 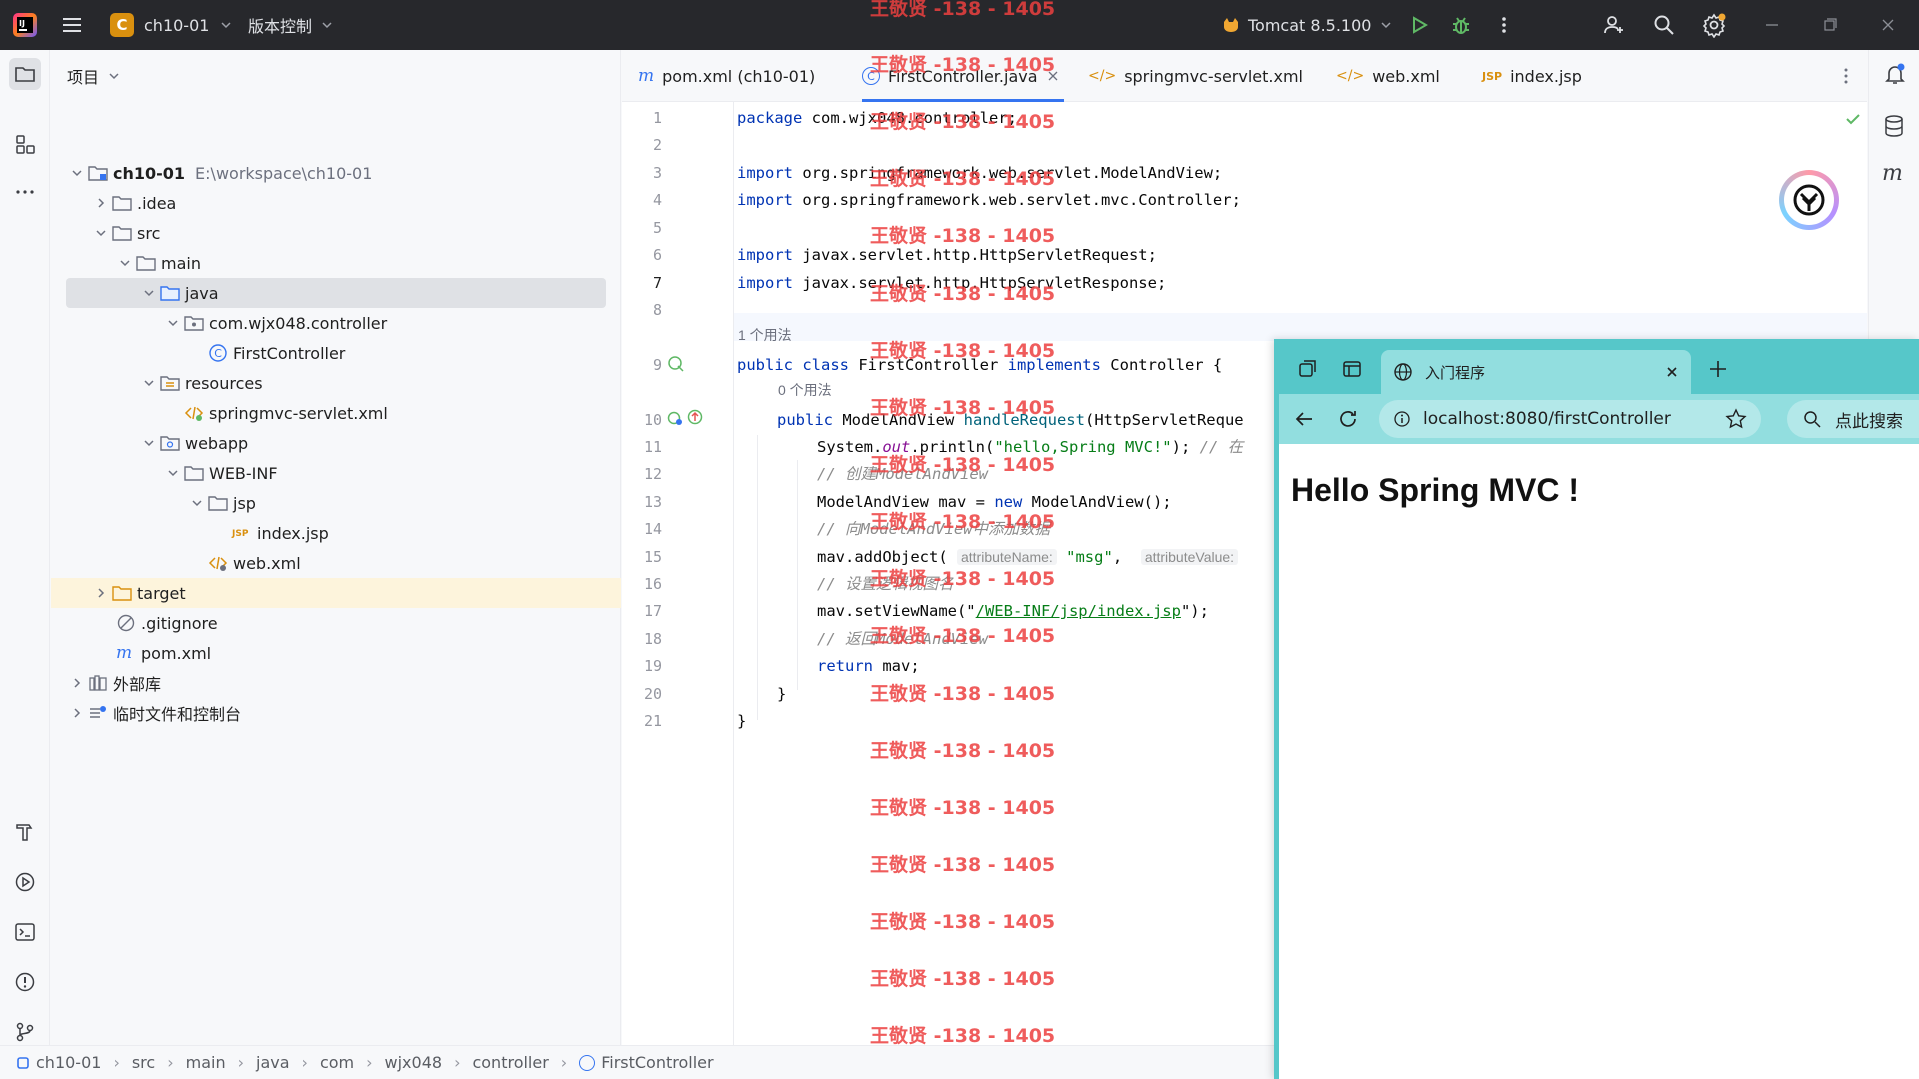 I want to click on breadcrumb-item: FirstController, so click(x=657, y=1062).